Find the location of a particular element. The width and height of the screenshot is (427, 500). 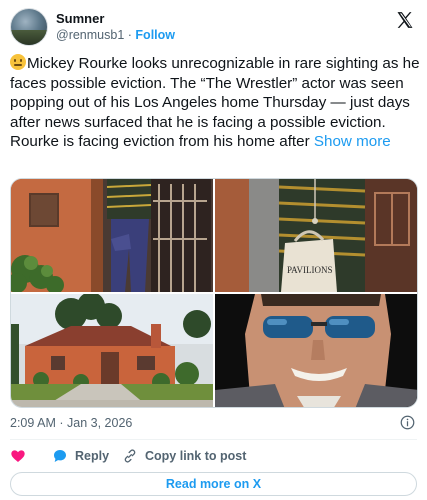

copy-link-button: Copy link to post is located at coordinates (184, 456).